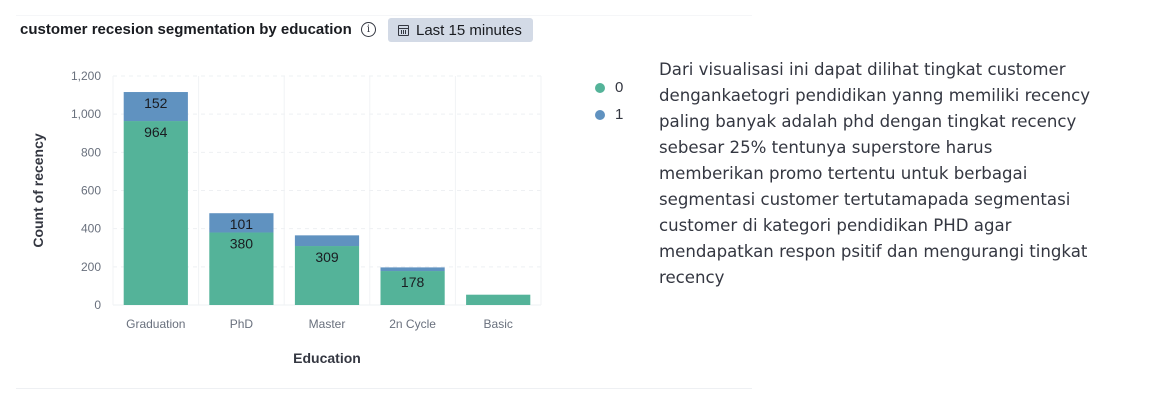  Describe the element at coordinates (97, 305) in the screenshot. I see `y-tick-label: 0` at that location.